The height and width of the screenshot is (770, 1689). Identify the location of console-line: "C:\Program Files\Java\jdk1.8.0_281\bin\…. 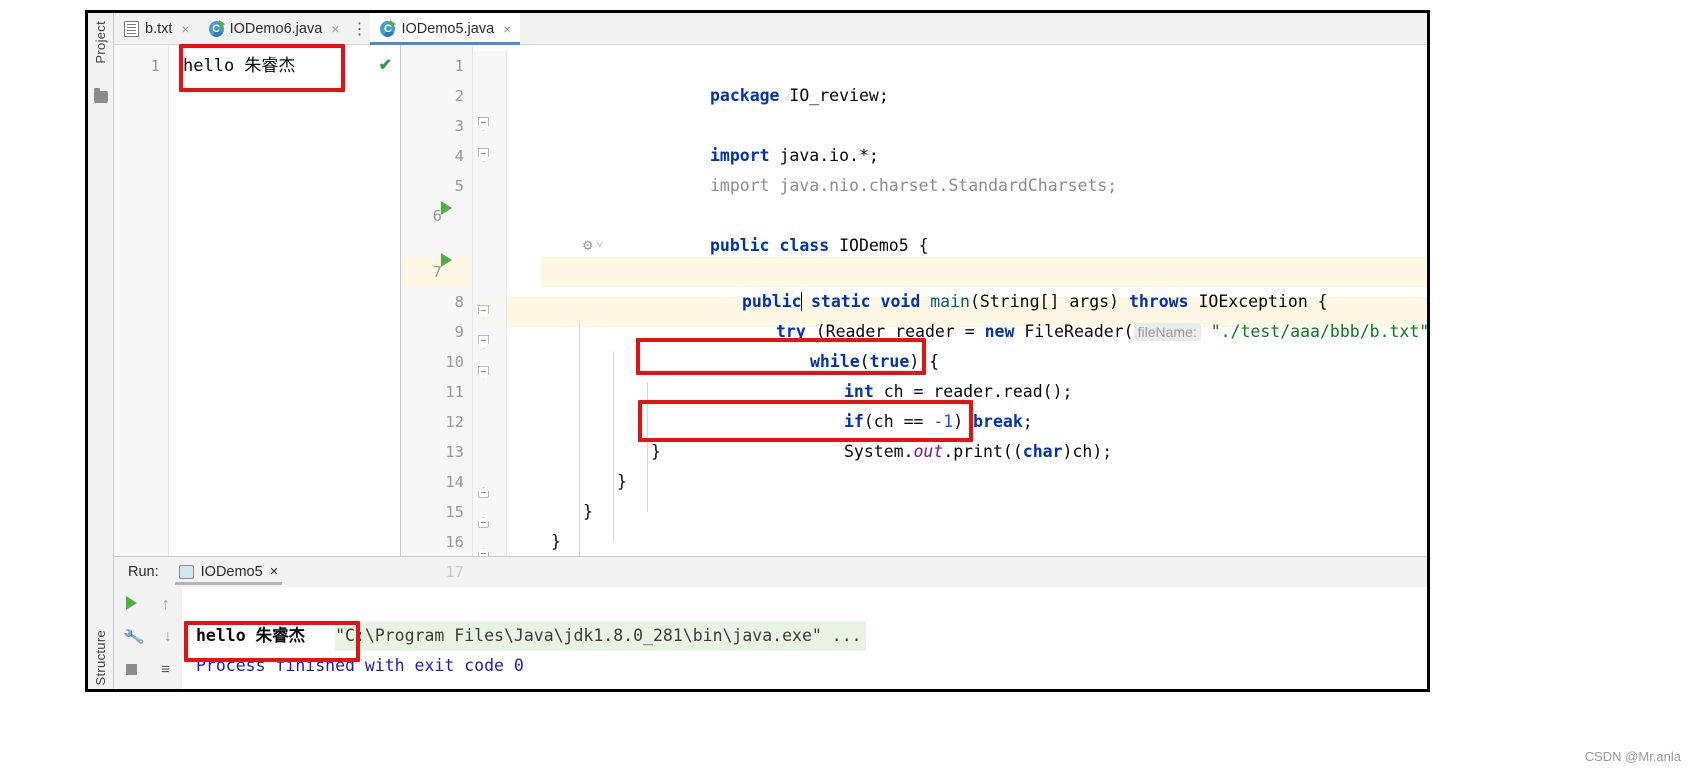
(811, 621).